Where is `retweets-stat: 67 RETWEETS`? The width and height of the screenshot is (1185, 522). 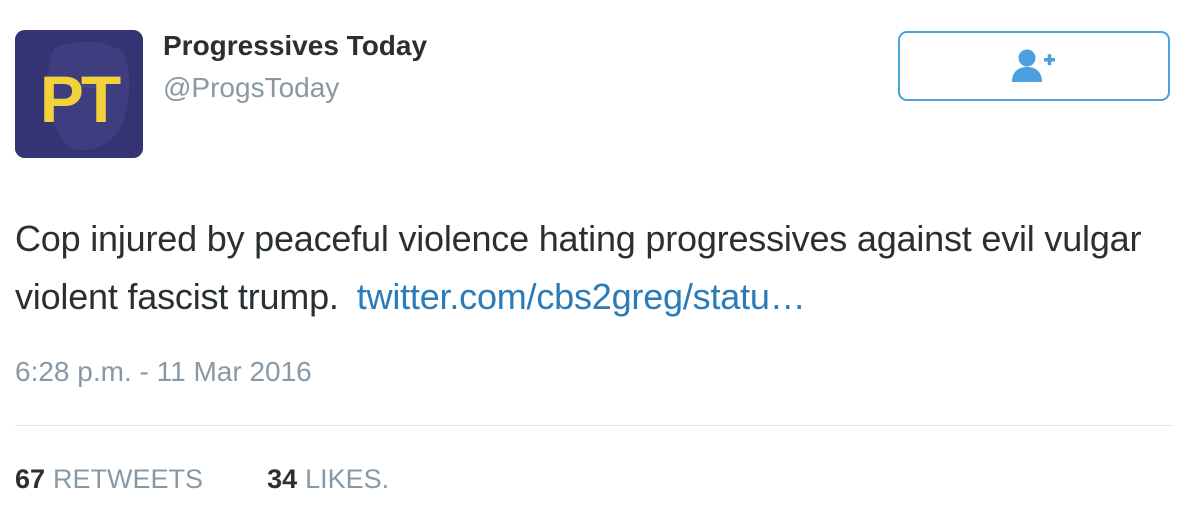 retweets-stat: 67 RETWEETS is located at coordinates (109, 479).